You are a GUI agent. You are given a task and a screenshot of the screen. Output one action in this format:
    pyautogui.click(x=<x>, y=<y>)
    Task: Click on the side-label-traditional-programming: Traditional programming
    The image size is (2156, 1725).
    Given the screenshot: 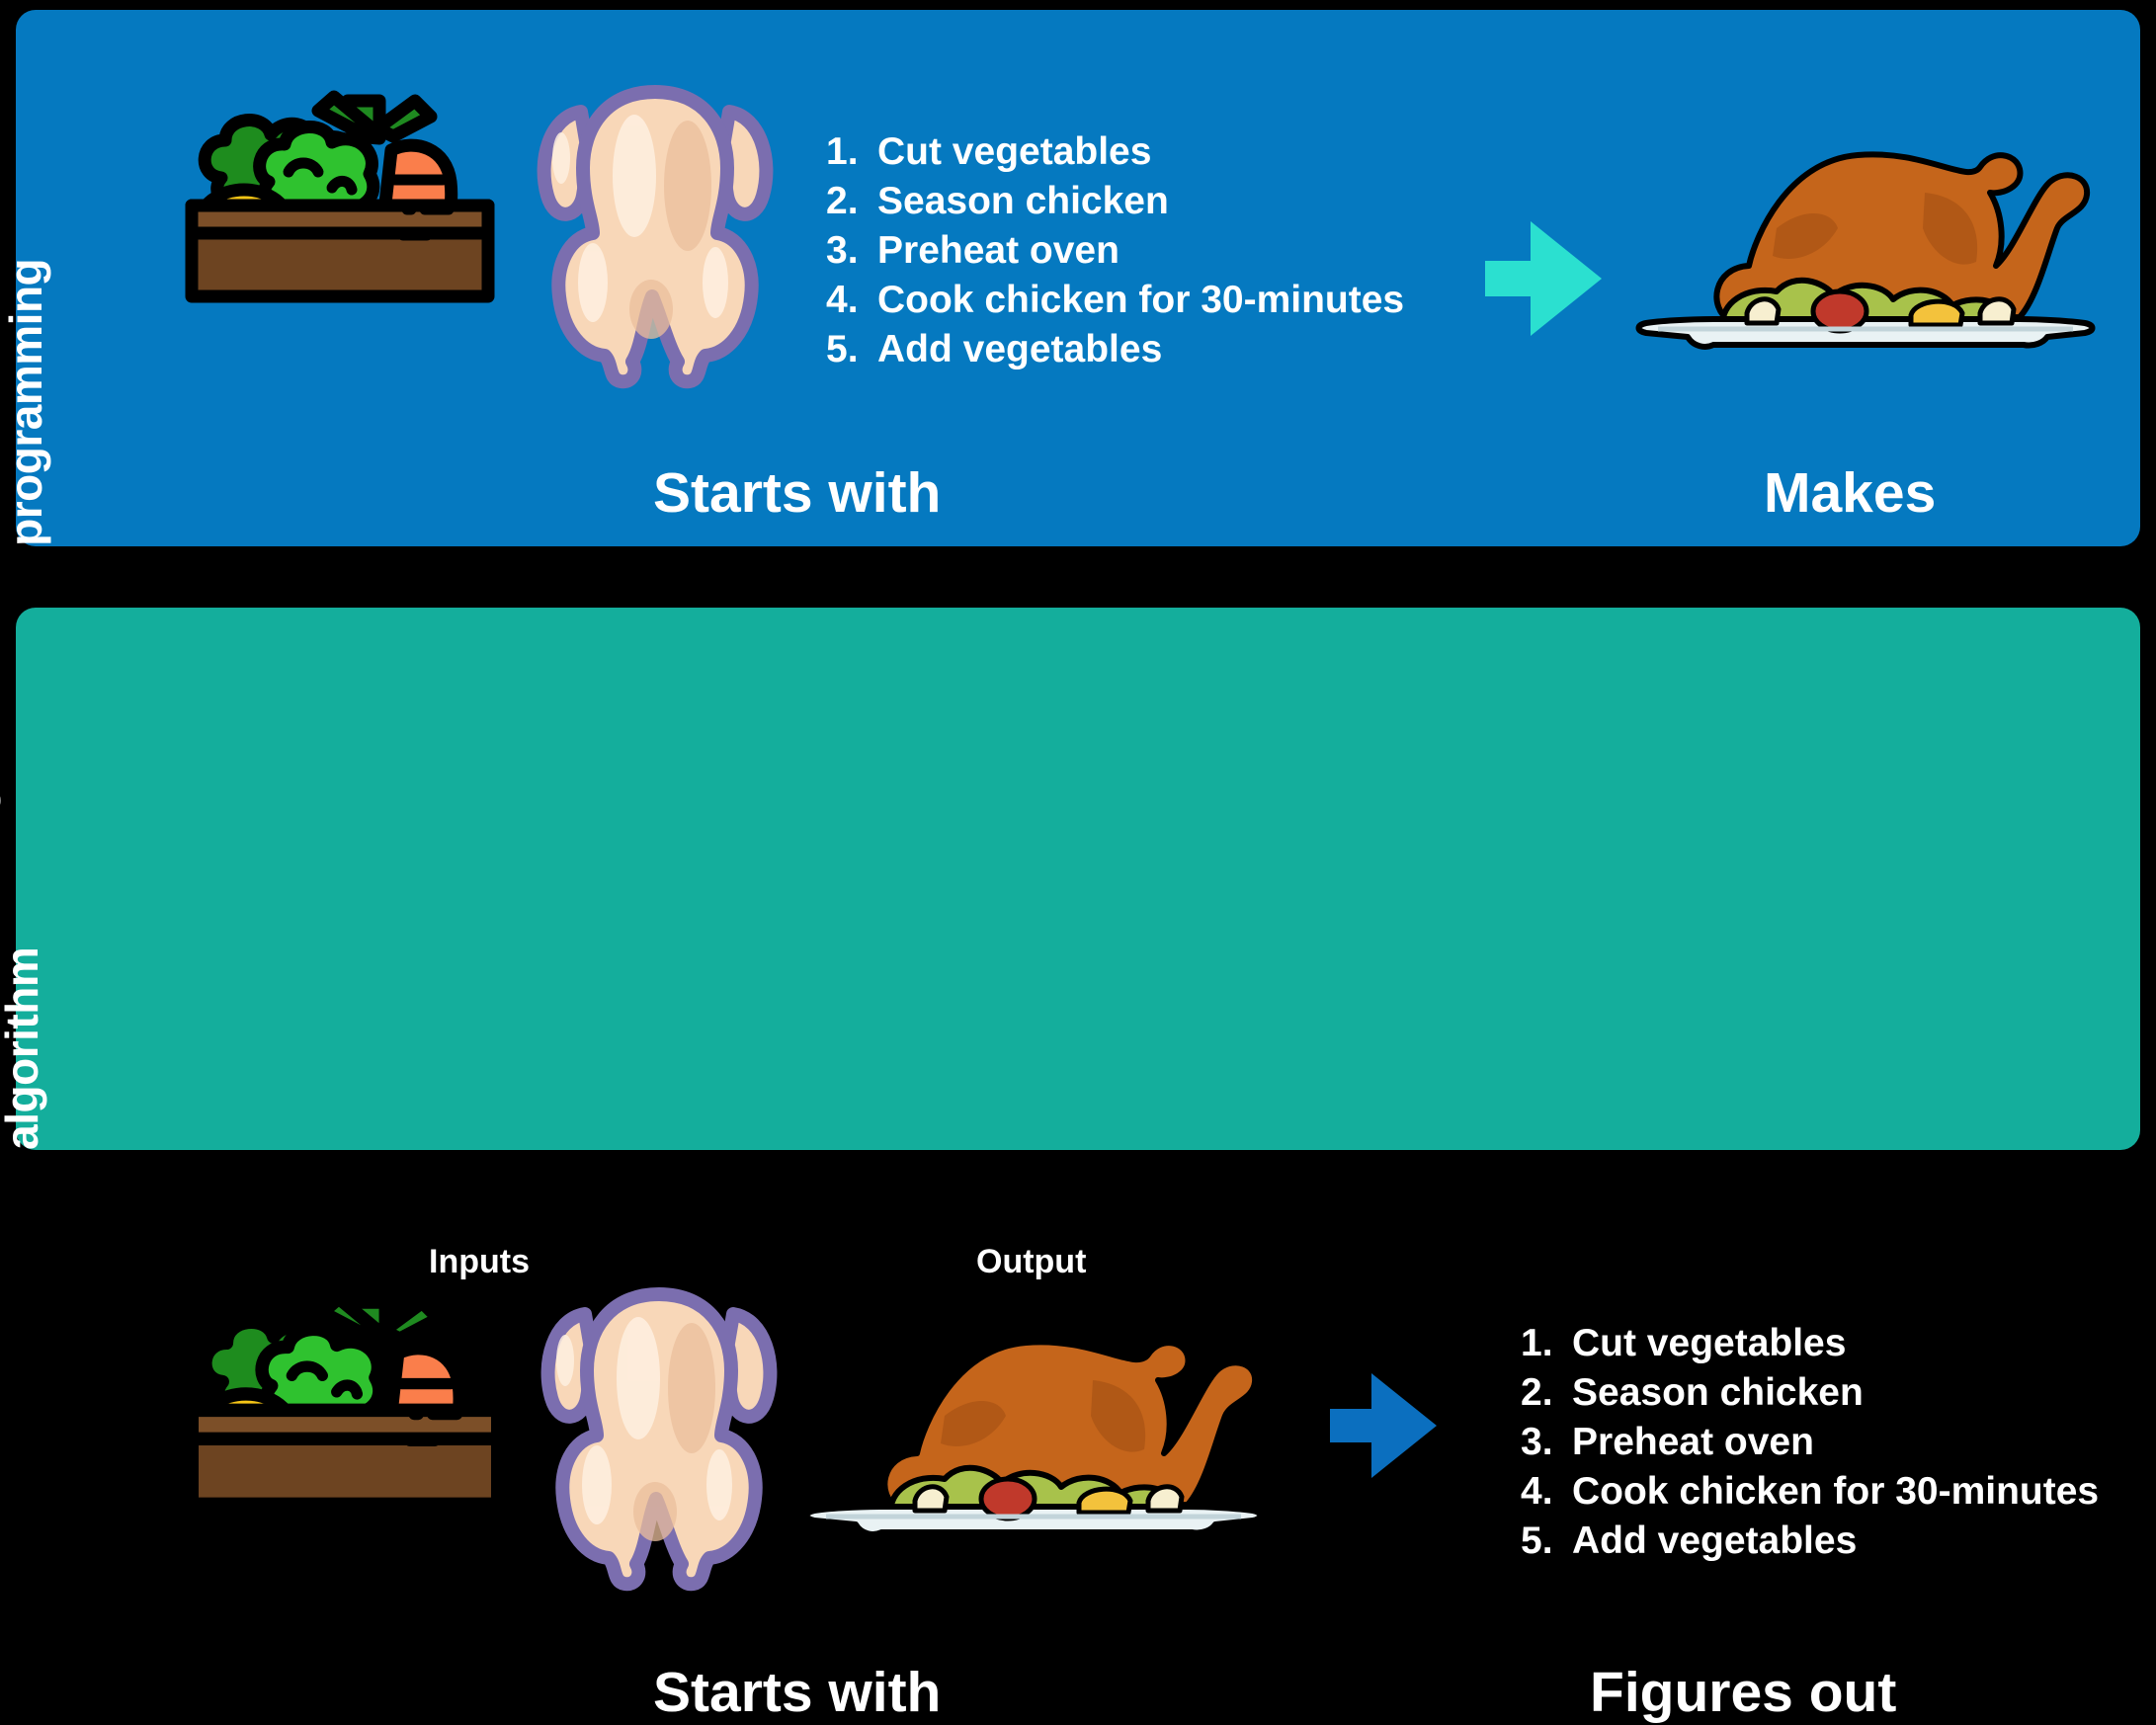 What is the action you would take?
    pyautogui.click(x=26, y=403)
    